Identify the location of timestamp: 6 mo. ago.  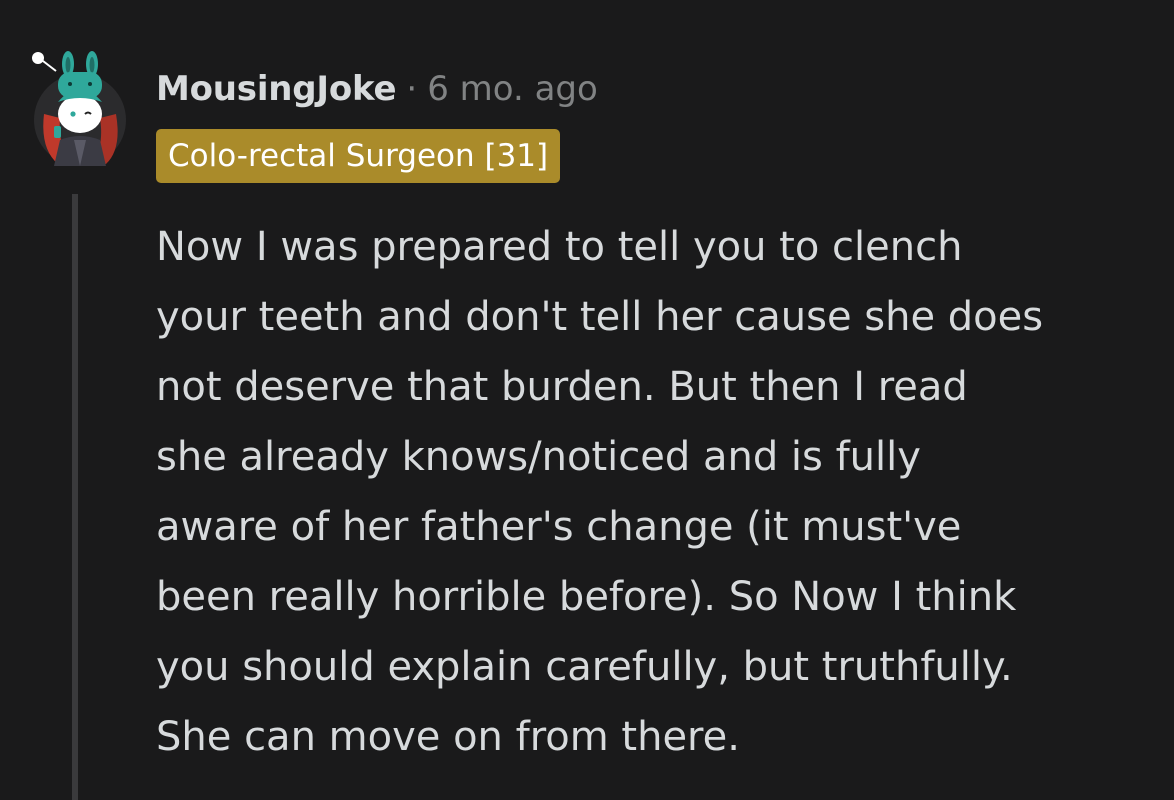
(512, 89).